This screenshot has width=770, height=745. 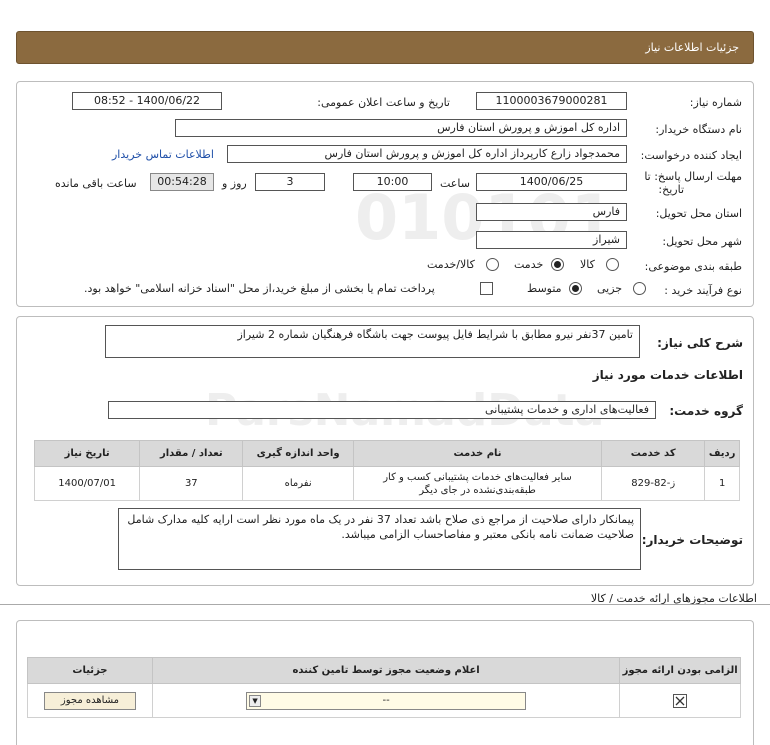 What do you see at coordinates (191, 483) in the screenshot?
I see `cell-qty: 37` at bounding box center [191, 483].